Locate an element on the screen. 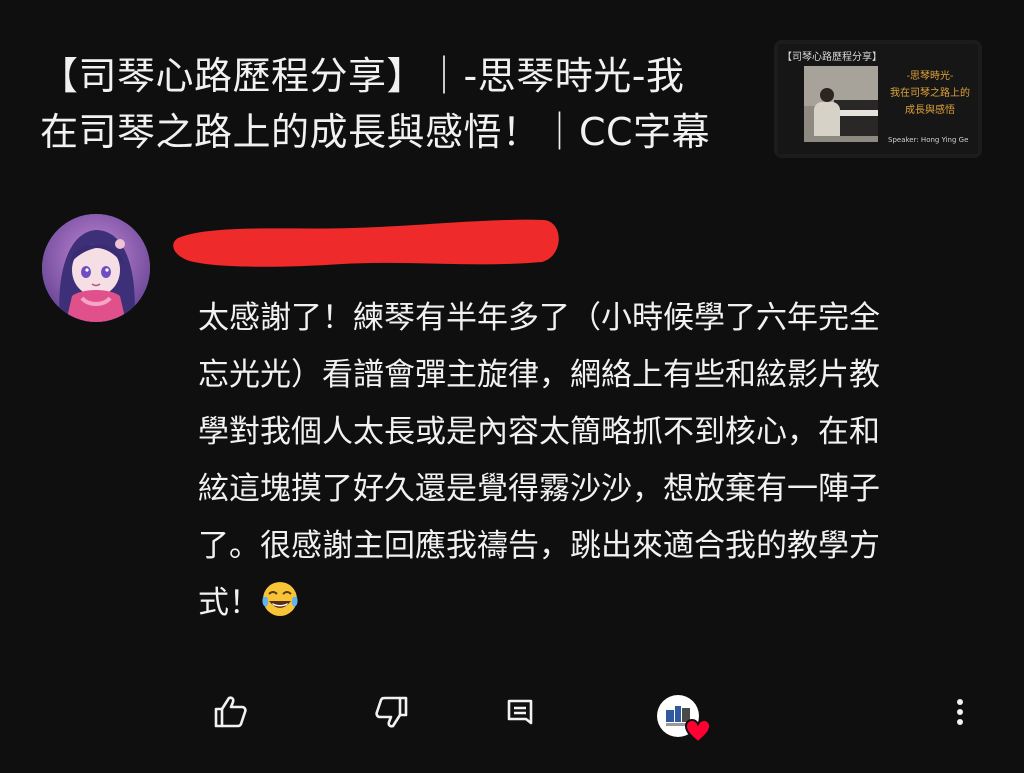  thumbs-down-icon is located at coordinates (391, 712).